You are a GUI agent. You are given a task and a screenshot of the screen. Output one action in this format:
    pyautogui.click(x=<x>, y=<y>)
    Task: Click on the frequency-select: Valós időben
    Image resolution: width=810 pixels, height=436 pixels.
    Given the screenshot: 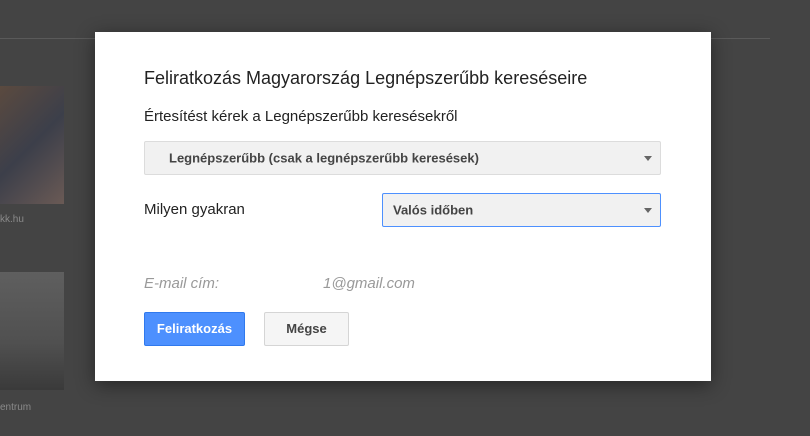 What is the action you would take?
    pyautogui.click(x=521, y=210)
    